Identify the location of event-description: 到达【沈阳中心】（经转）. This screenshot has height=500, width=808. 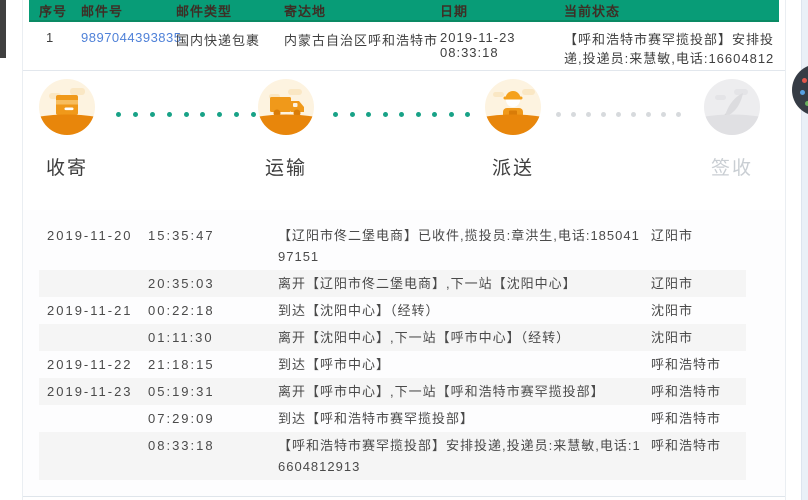
(359, 310).